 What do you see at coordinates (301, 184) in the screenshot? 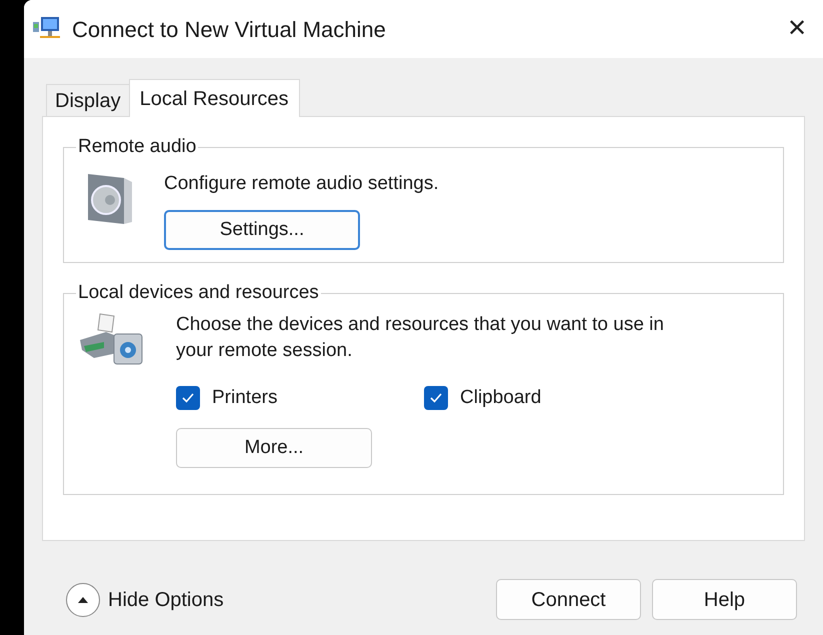
I see `description-text: Configure remote audio settings.` at bounding box center [301, 184].